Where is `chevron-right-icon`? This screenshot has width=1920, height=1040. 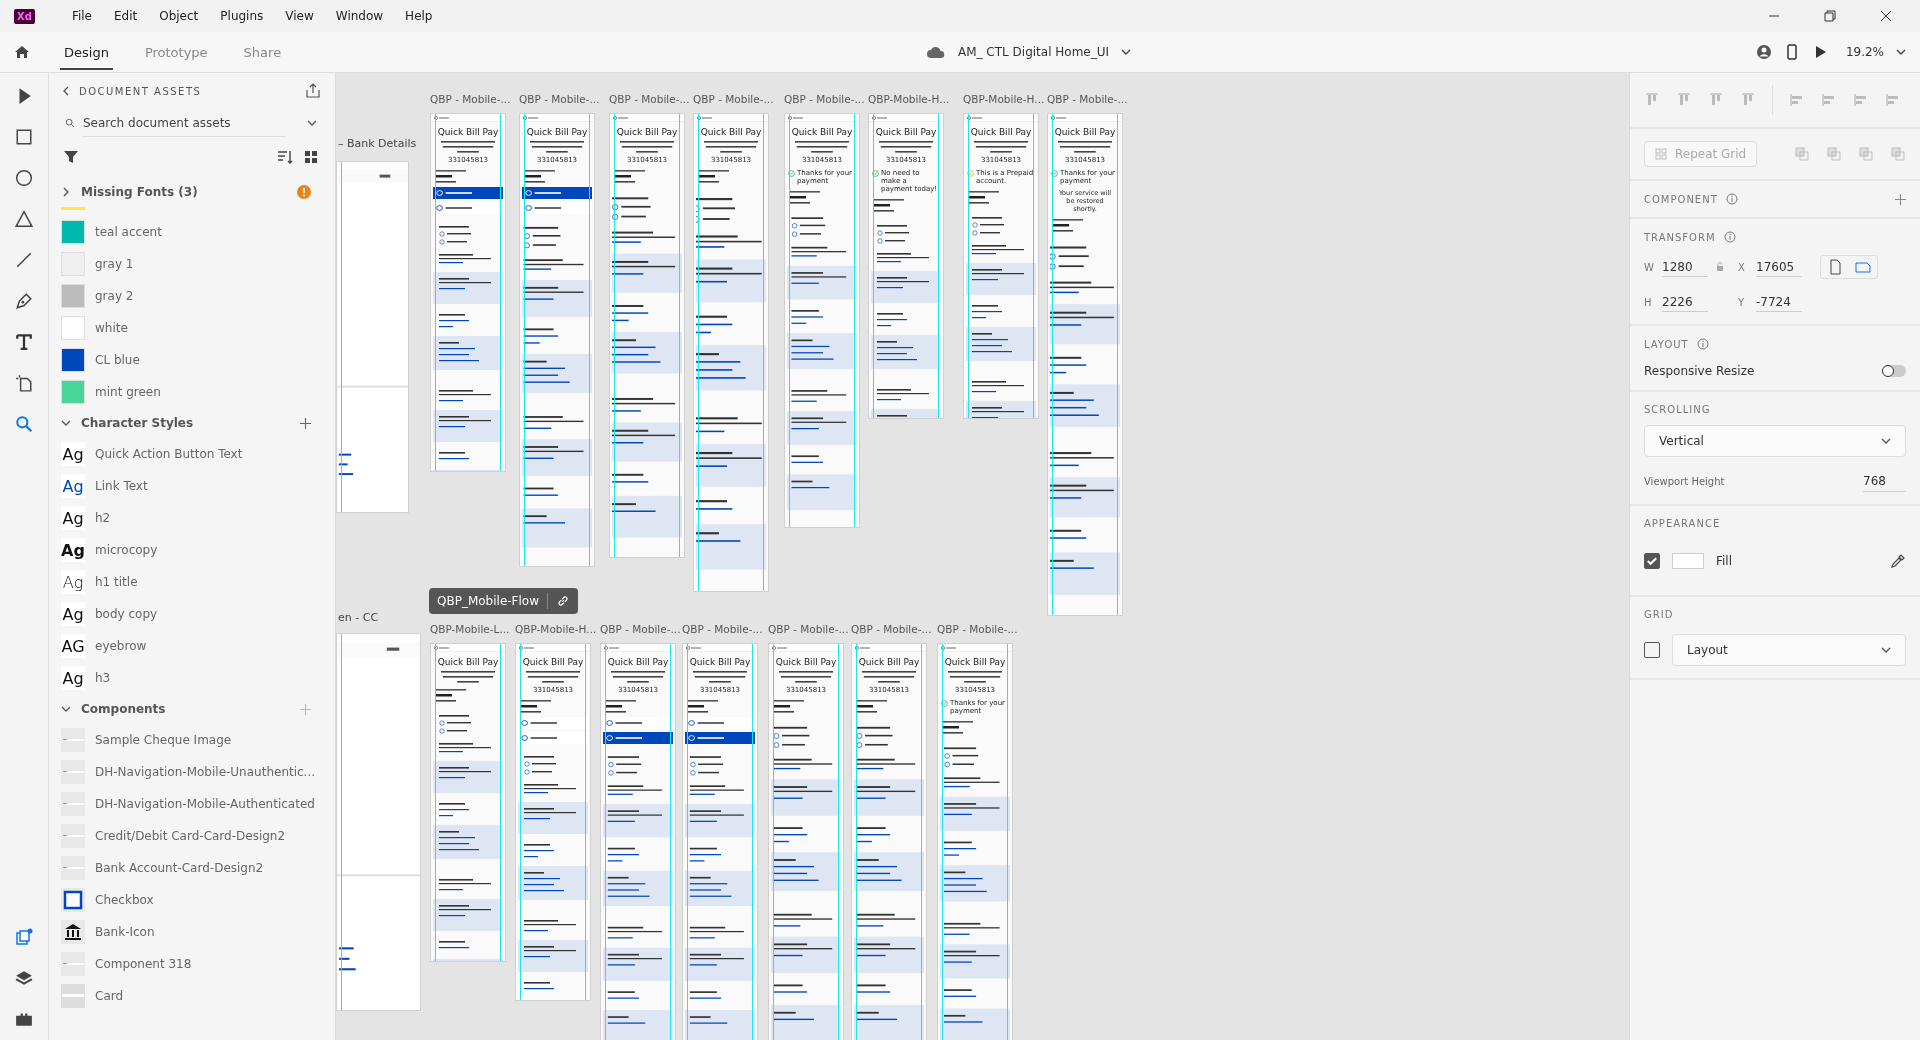 chevron-right-icon is located at coordinates (66, 192).